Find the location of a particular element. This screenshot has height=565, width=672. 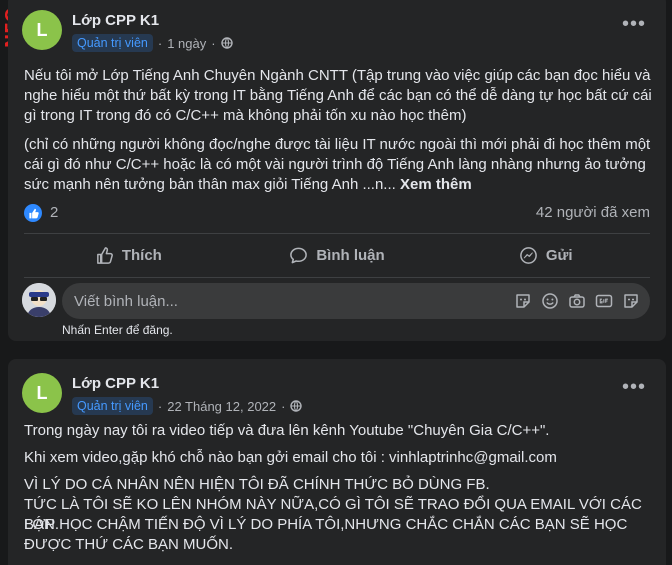

messenger-icon is located at coordinates (528, 255).